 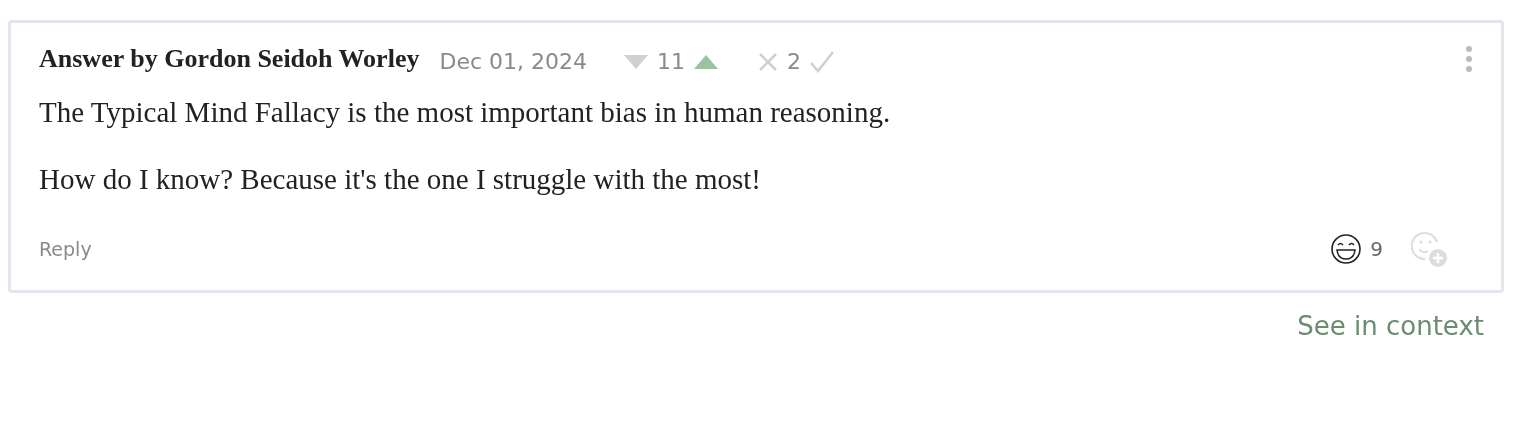 I want to click on reaction-count: 9, so click(x=1376, y=249).